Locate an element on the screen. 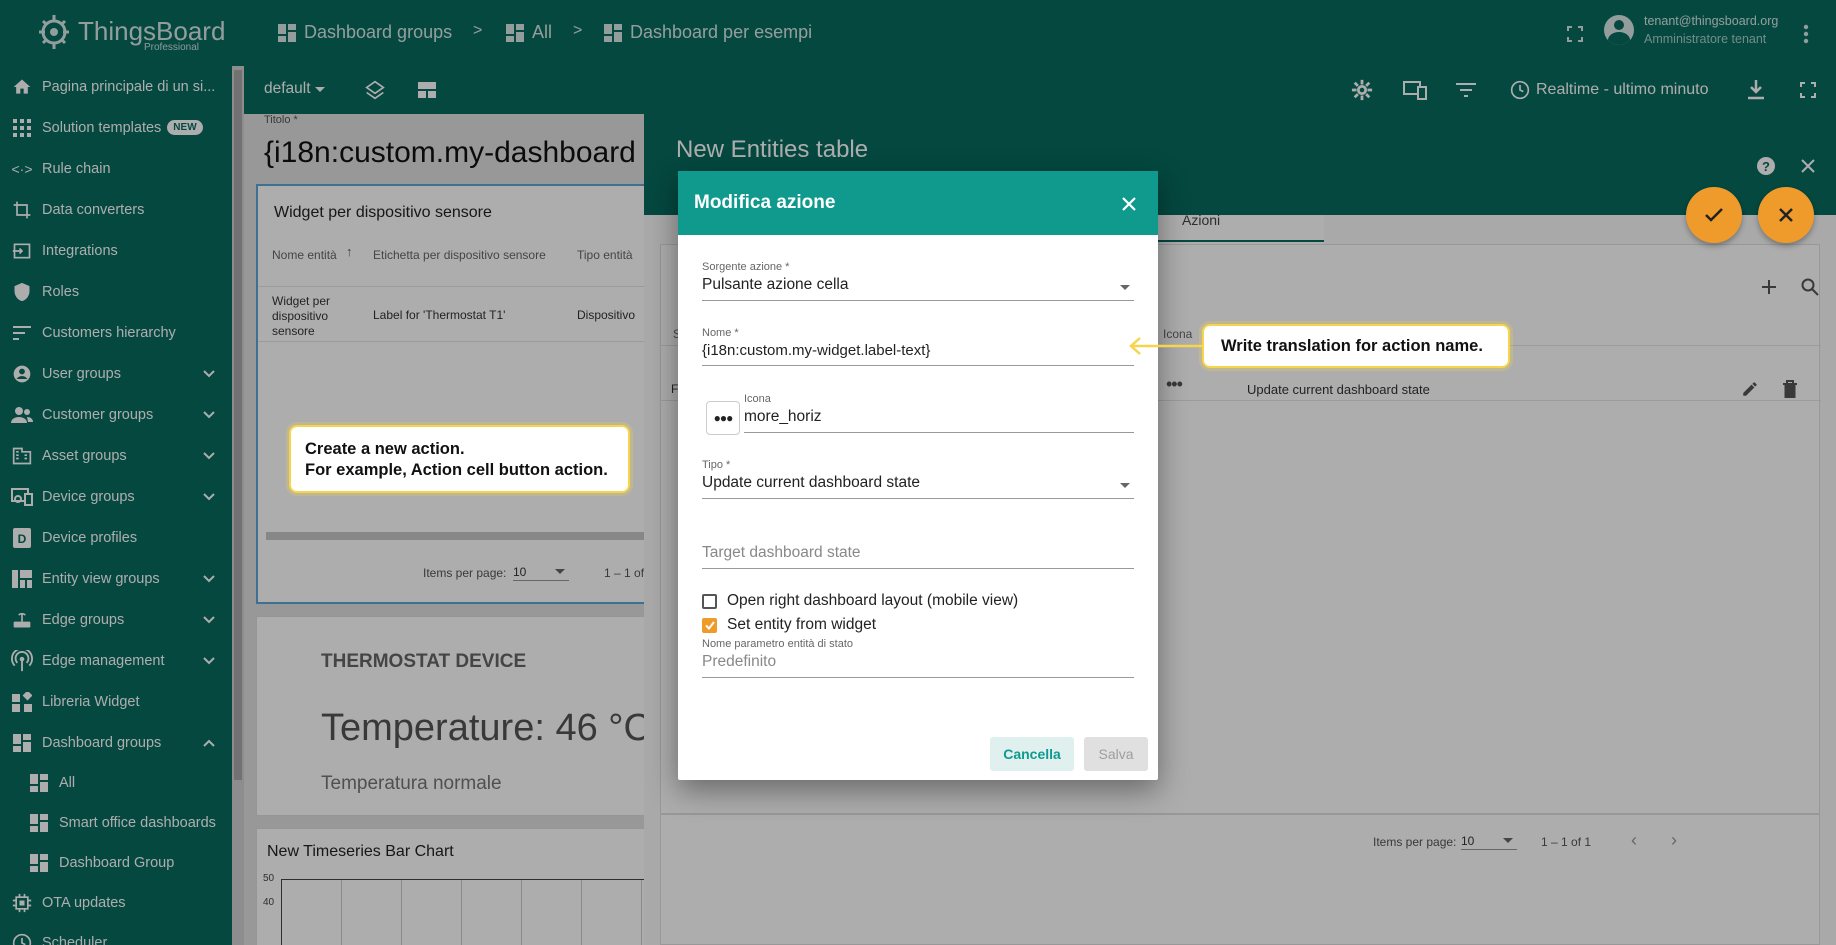 This screenshot has height=945, width=1836. tooltip-line: For example, Action cell button action. is located at coordinates (456, 470).